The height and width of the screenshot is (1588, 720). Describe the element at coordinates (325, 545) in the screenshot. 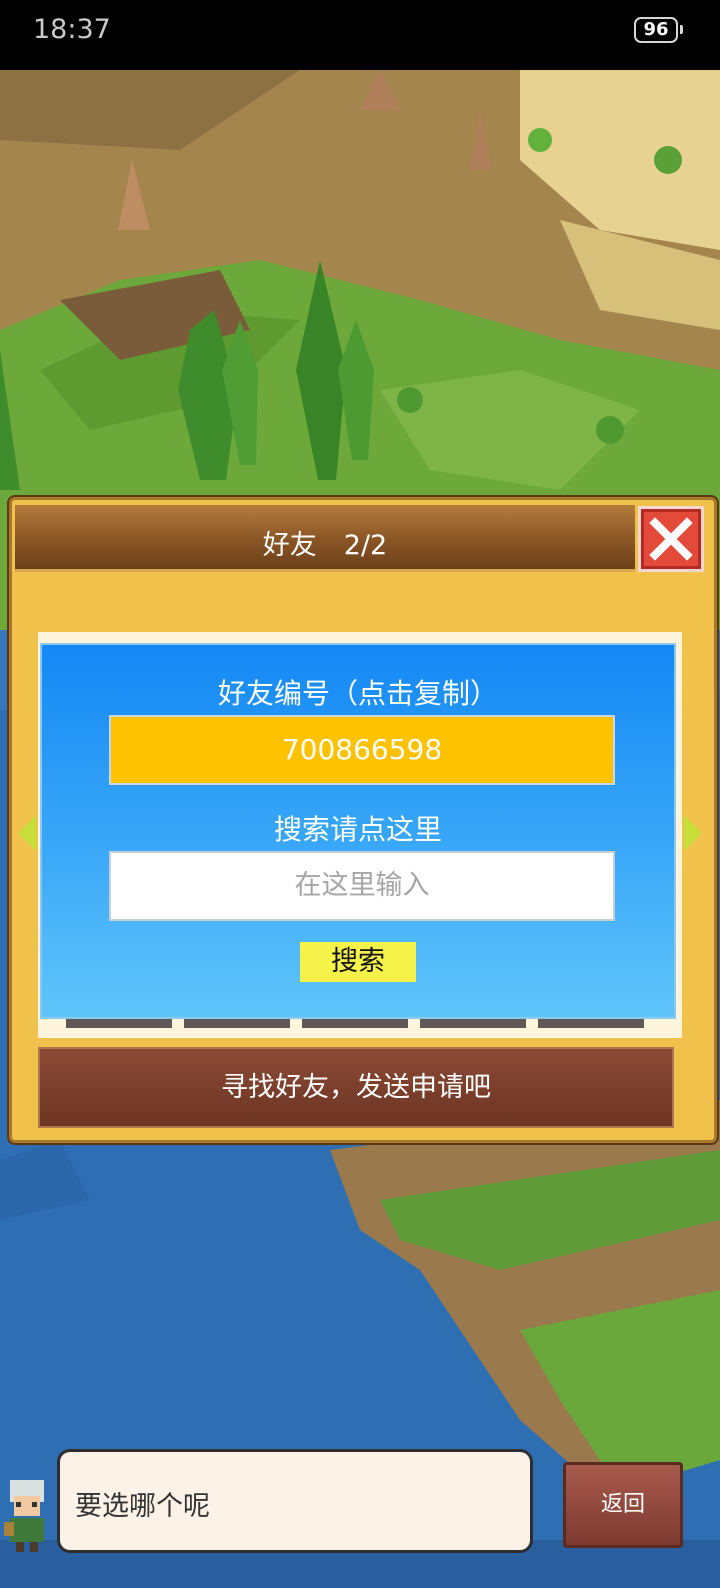

I see `panel-title: 好友 2/2` at that location.